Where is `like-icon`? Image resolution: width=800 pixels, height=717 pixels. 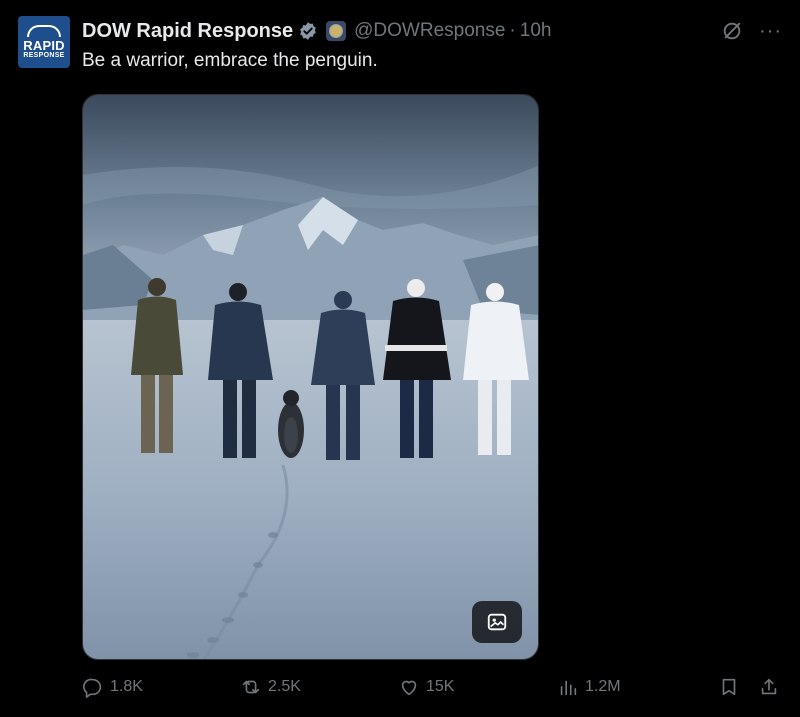 like-icon is located at coordinates (409, 688).